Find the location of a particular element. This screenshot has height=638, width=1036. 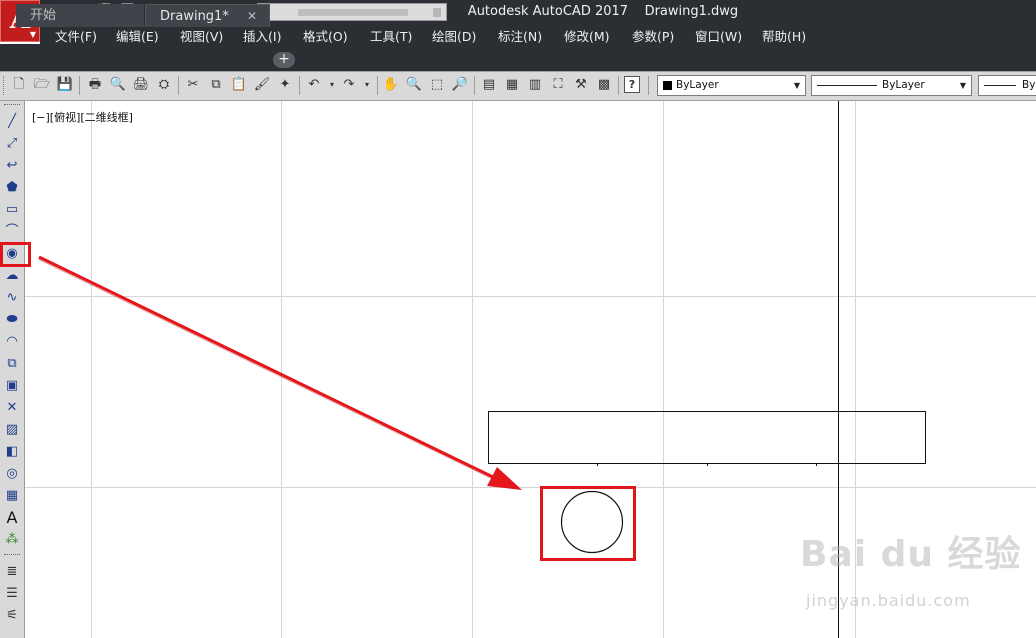

add-selected-icon: ⁂ is located at coordinates (12, 540).